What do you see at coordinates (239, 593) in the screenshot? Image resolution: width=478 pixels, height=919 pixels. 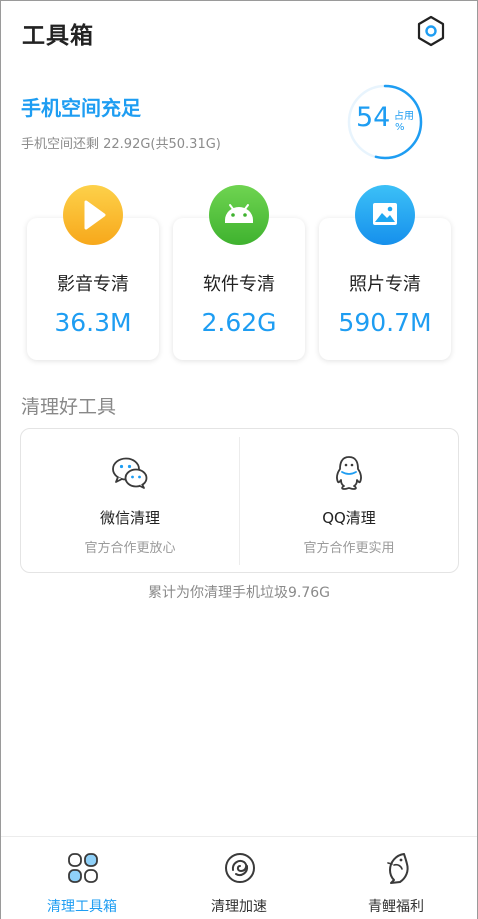 I see `total-cleaned-text: 累计为你清理手机垃圾9.76G` at bounding box center [239, 593].